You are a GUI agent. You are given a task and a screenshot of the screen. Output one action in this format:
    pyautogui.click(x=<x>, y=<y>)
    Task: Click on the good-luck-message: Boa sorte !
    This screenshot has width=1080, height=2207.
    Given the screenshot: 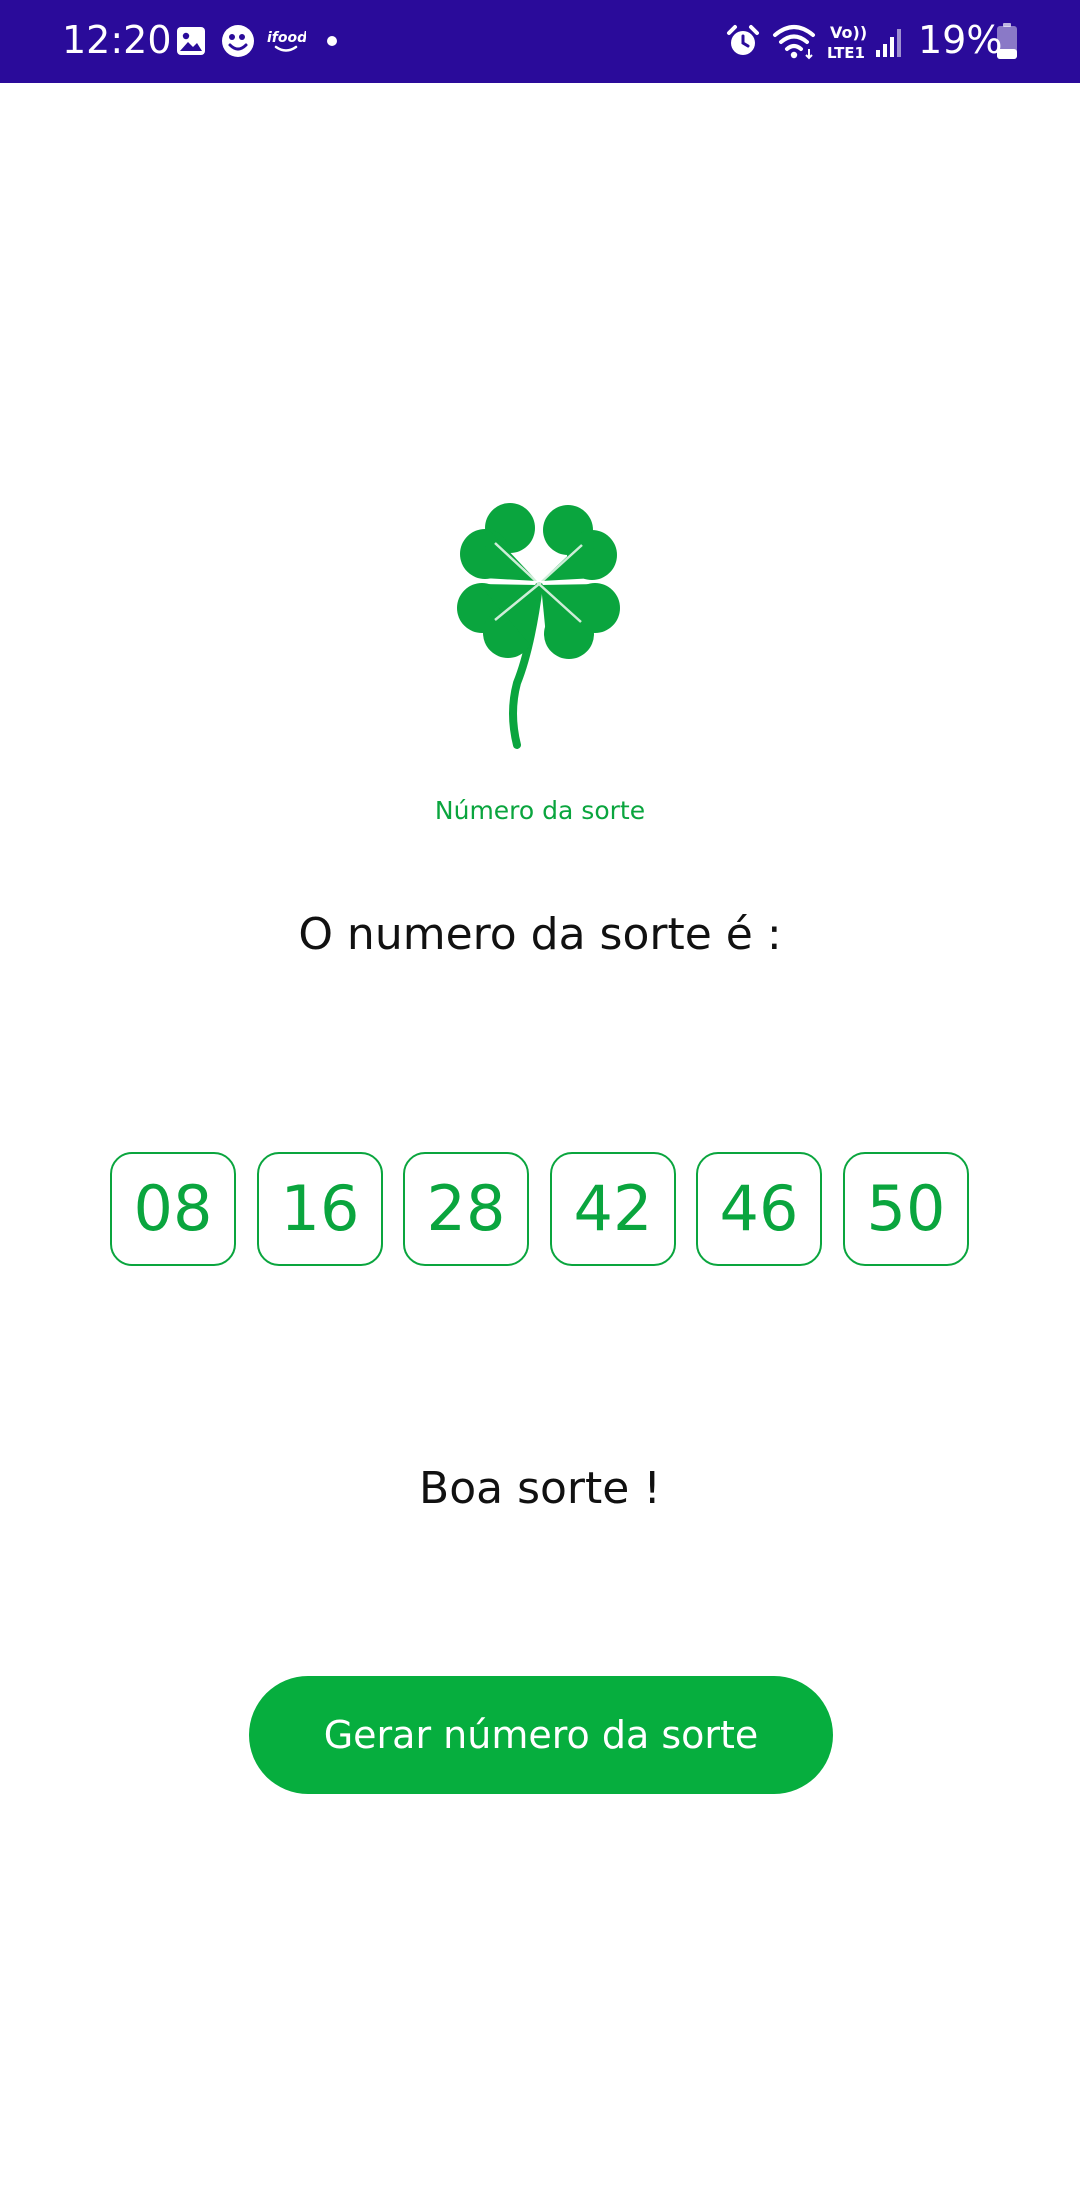 What is the action you would take?
    pyautogui.click(x=540, y=1488)
    